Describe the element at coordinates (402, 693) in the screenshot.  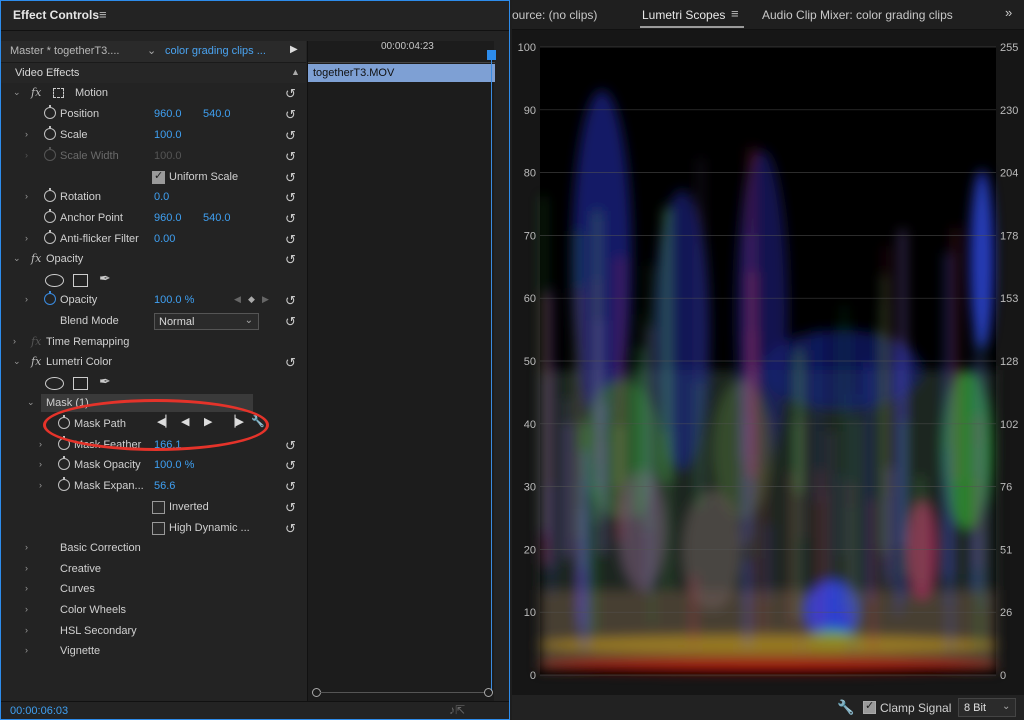
I see `timeline-zoom-scrollbar` at that location.